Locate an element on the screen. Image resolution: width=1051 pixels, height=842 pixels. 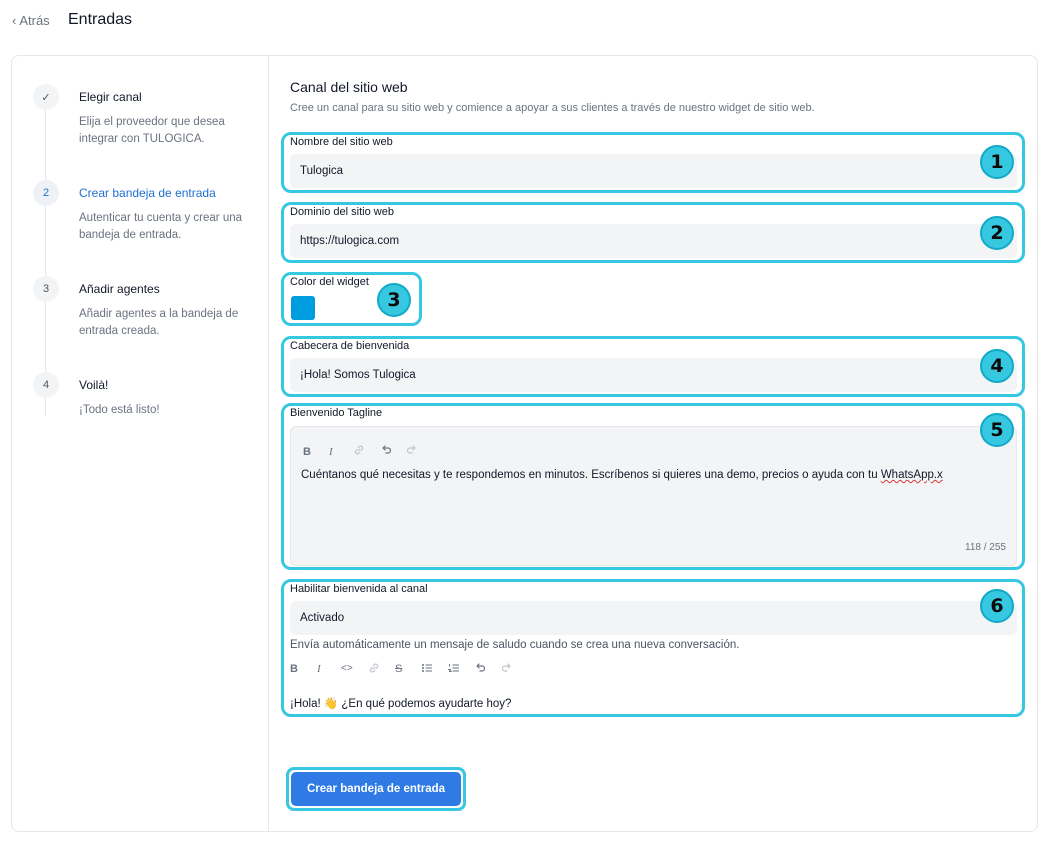
create-inbox-button: Crear bandeja de entrada is located at coordinates (376, 789).